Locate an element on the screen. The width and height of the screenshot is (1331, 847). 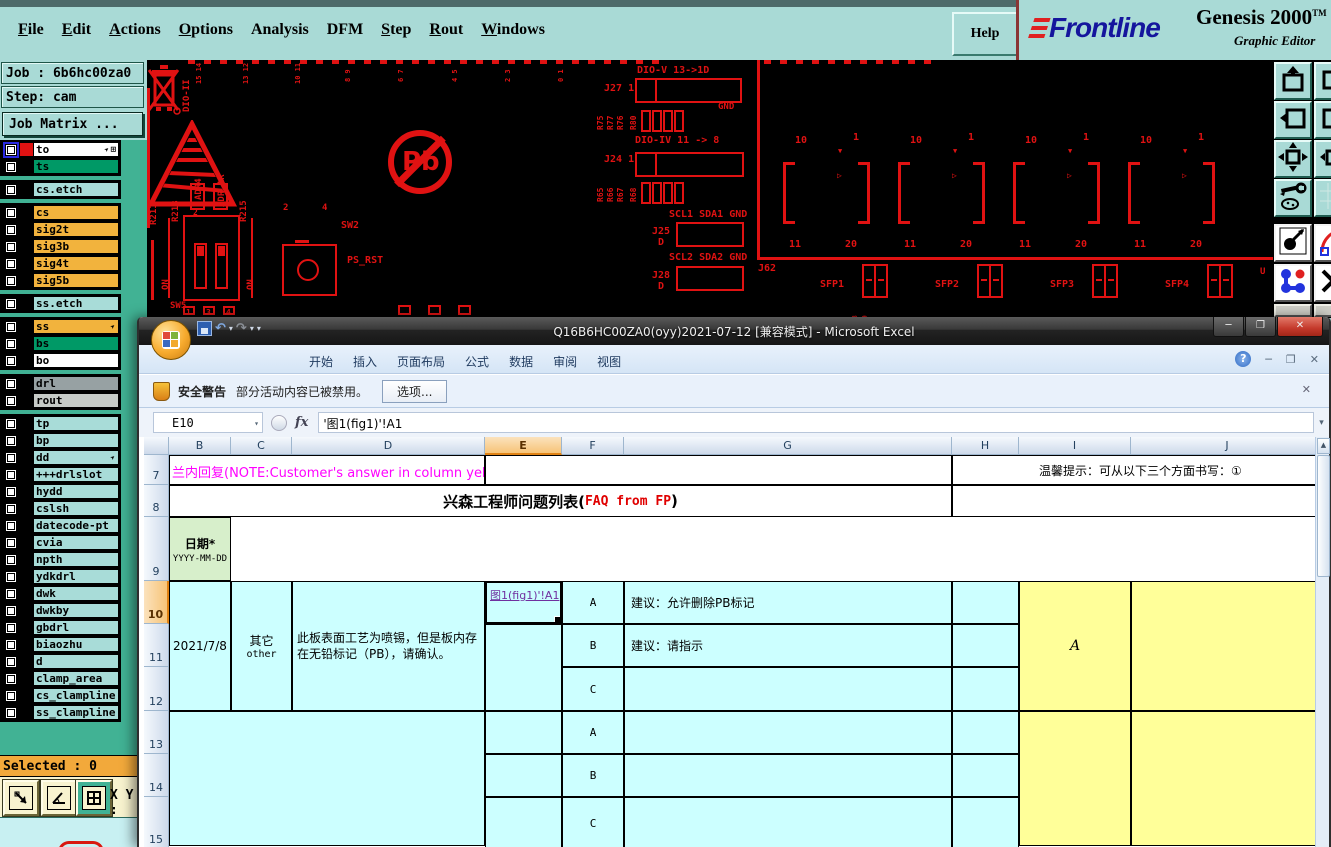
select-all-corner is located at coordinates (156, 446).